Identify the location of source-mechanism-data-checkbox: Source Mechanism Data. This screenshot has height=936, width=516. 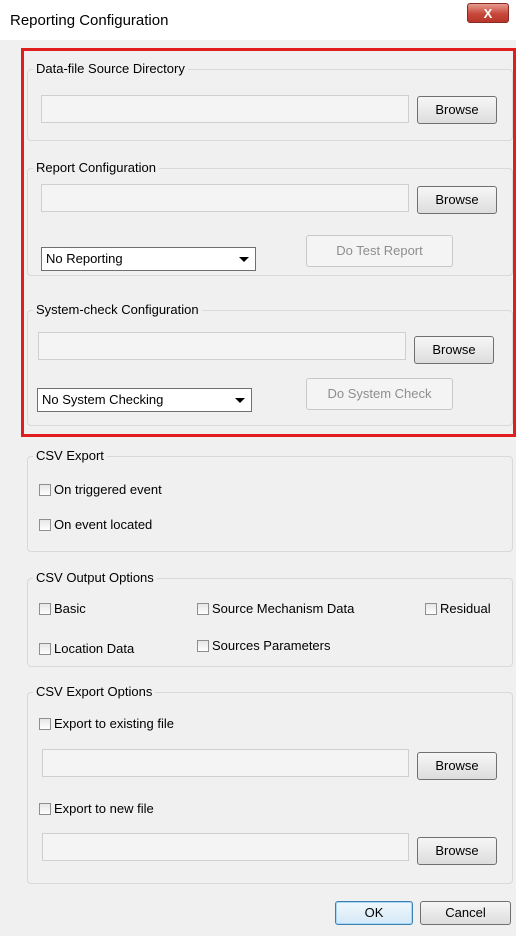
(275, 608).